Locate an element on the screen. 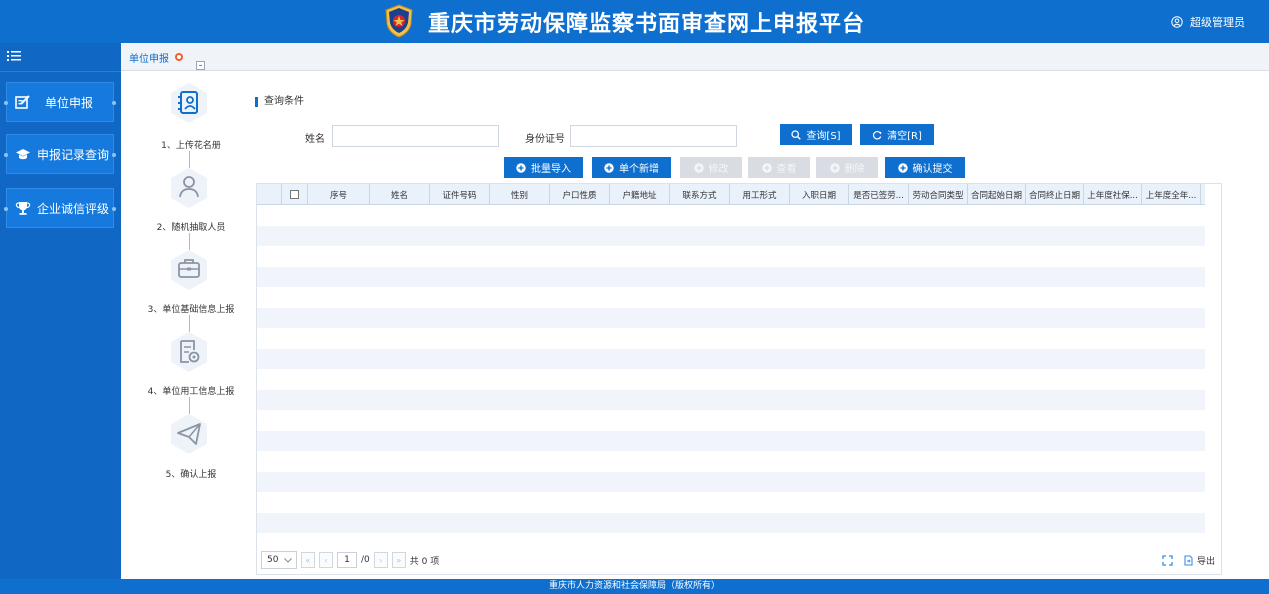 This screenshot has height=594, width=1269. select-all-checkbox is located at coordinates (294, 194).